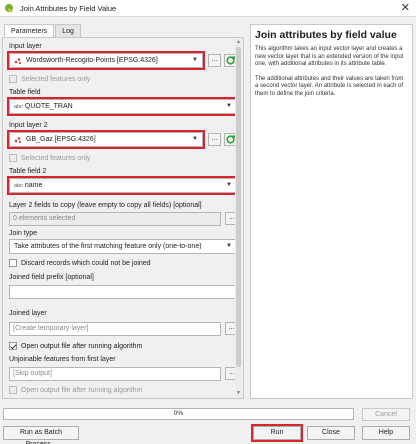 The height and width of the screenshot is (444, 416). What do you see at coordinates (23, 233) in the screenshot?
I see `join-type-label: Join type` at bounding box center [23, 233].